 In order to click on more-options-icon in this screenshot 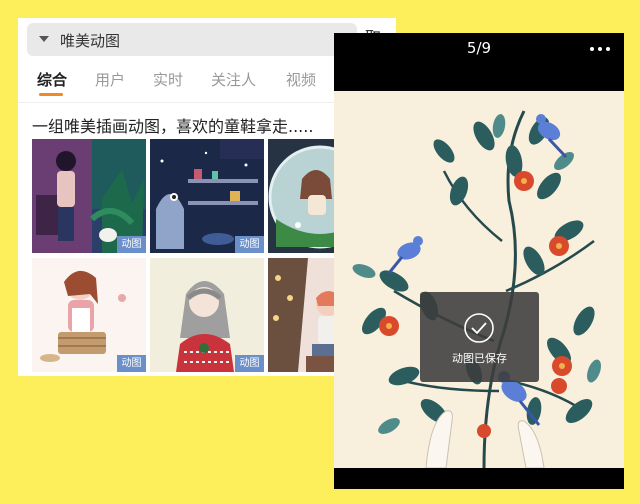, I will do `click(600, 49)`.